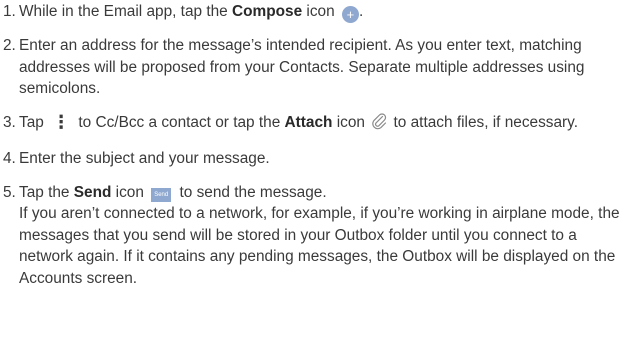 The height and width of the screenshot is (358, 635). What do you see at coordinates (350, 14) in the screenshot?
I see `compose-icon: +` at bounding box center [350, 14].